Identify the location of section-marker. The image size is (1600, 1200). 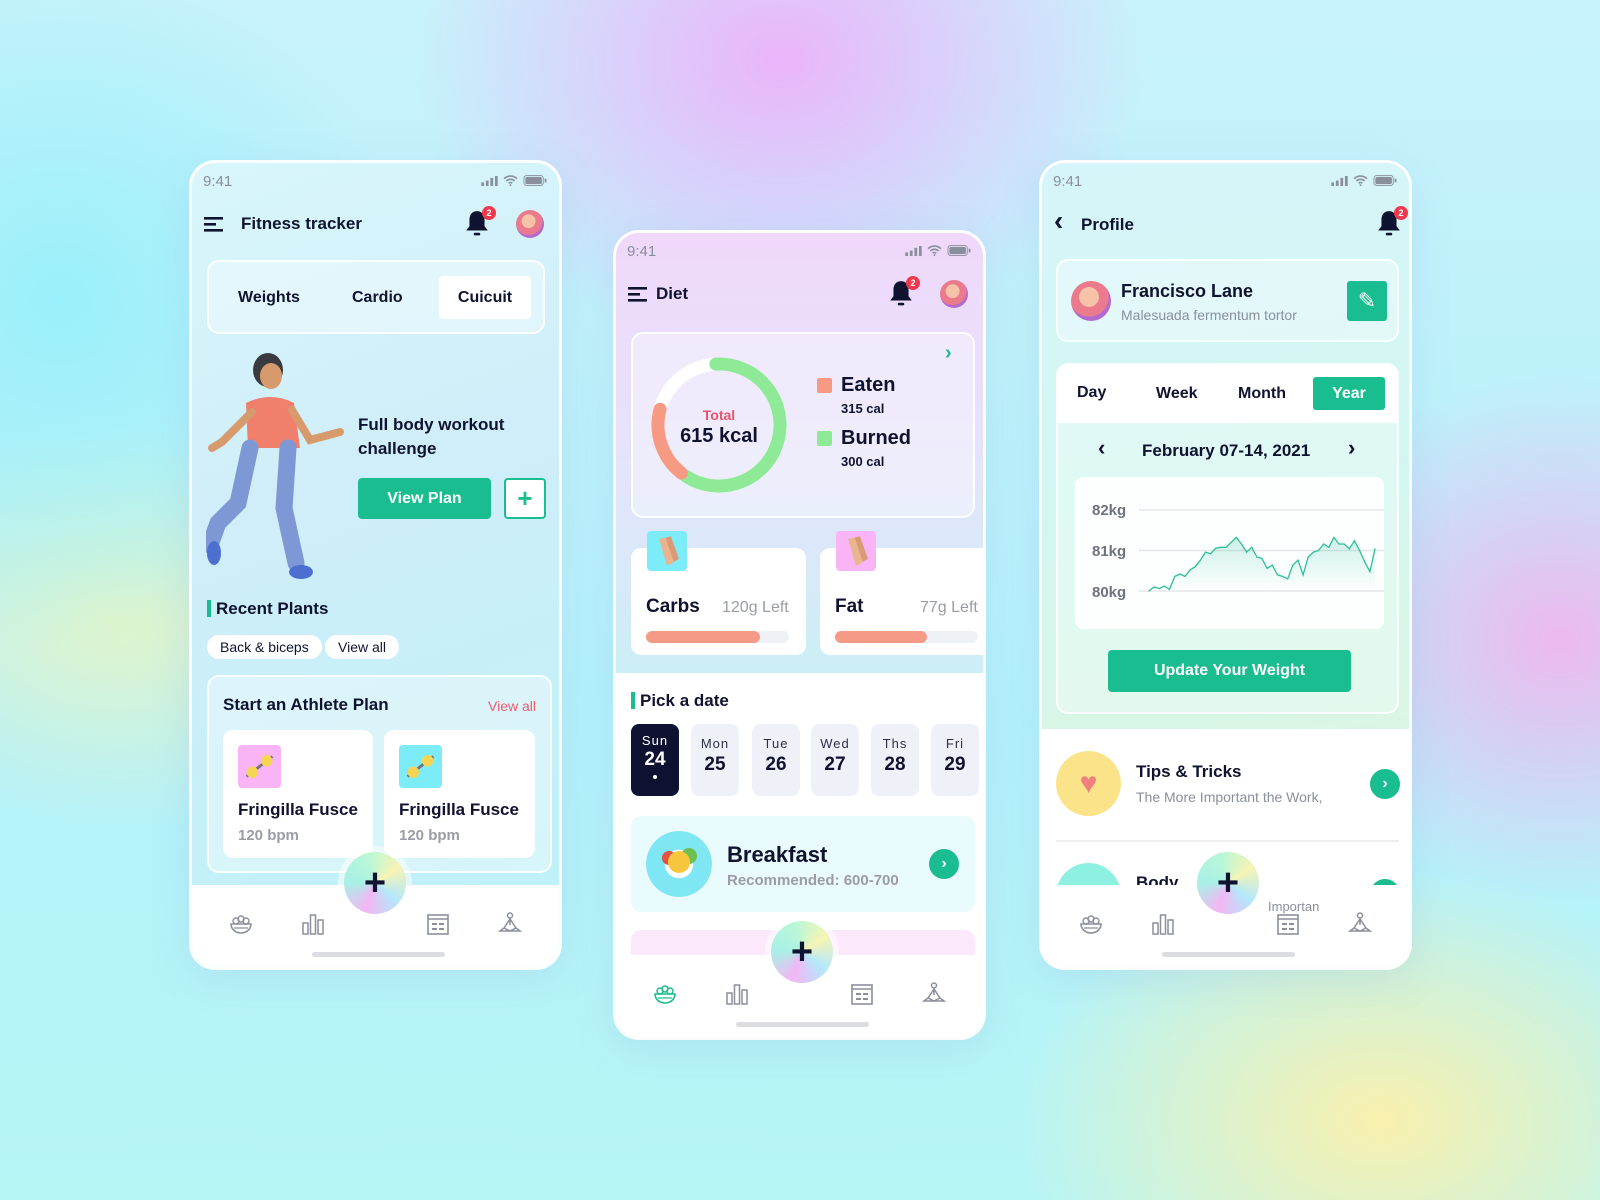
(209, 608).